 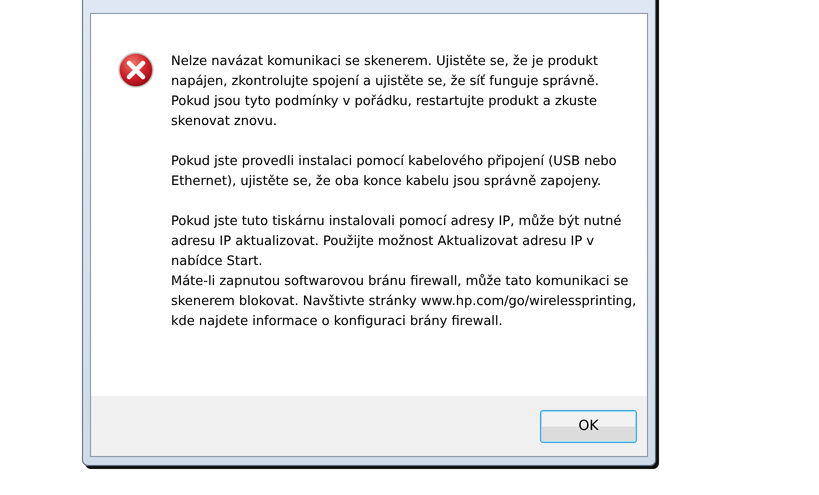 What do you see at coordinates (588, 426) in the screenshot?
I see `ok-button: OK` at bounding box center [588, 426].